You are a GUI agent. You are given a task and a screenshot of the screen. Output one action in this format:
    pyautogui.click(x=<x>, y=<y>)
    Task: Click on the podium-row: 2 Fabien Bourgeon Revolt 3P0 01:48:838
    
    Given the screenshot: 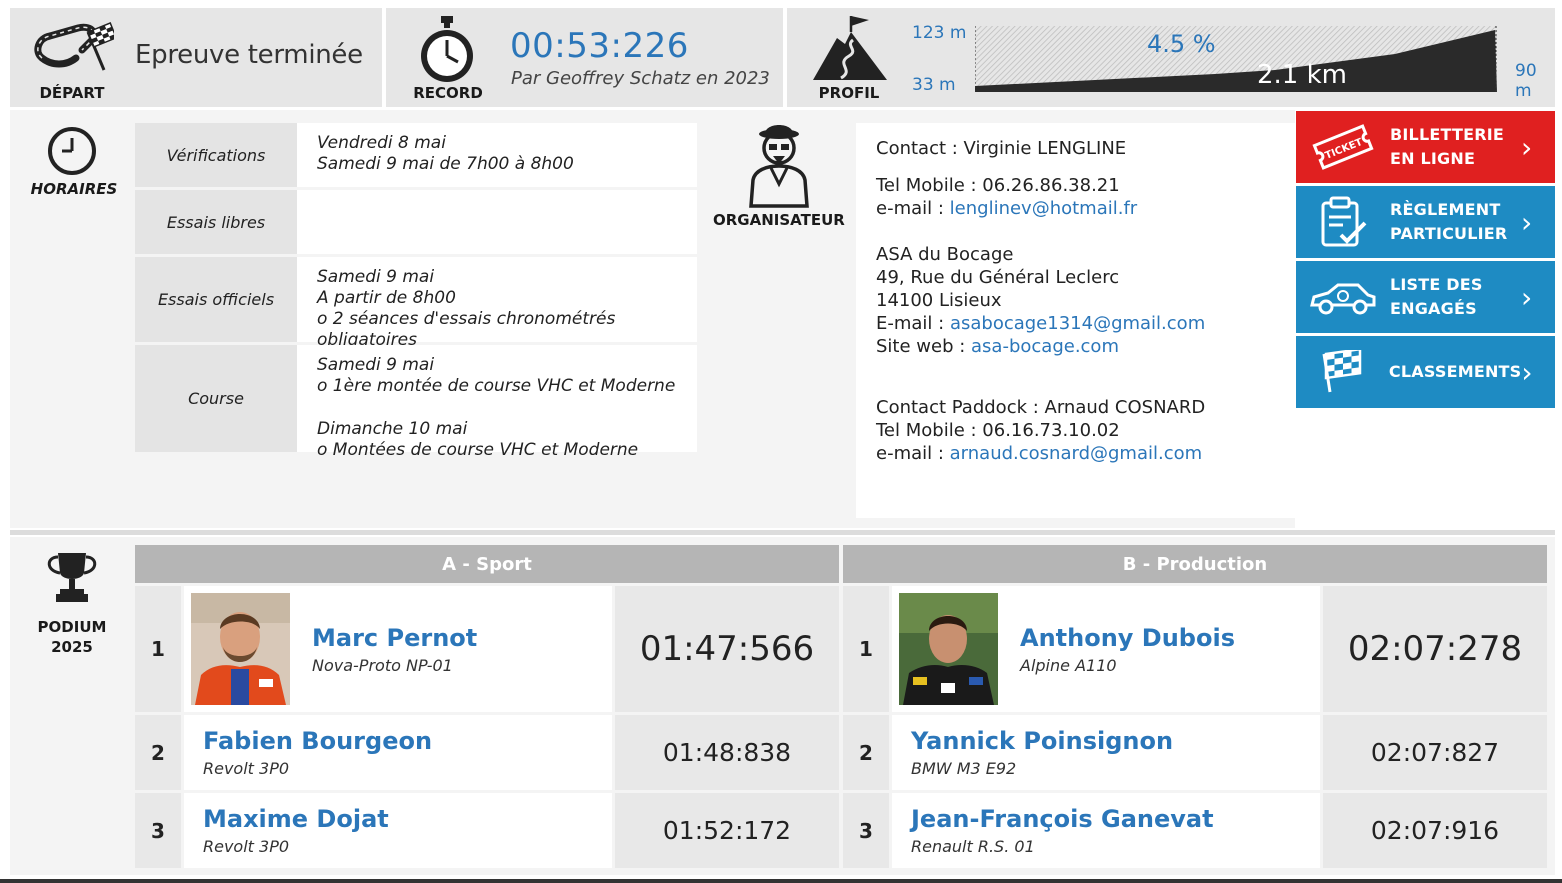 What is the action you would take?
    pyautogui.click(x=487, y=752)
    